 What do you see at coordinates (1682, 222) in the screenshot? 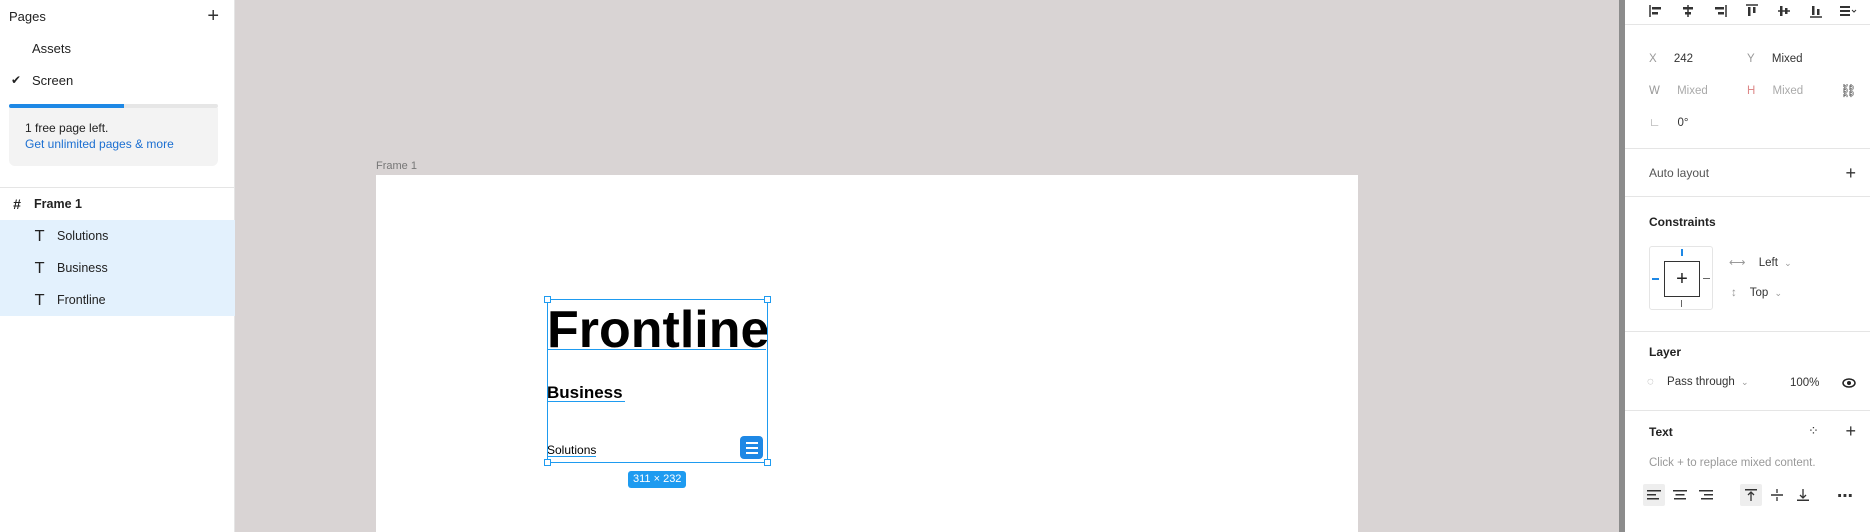
I see `constraints-title: Constraints` at bounding box center [1682, 222].